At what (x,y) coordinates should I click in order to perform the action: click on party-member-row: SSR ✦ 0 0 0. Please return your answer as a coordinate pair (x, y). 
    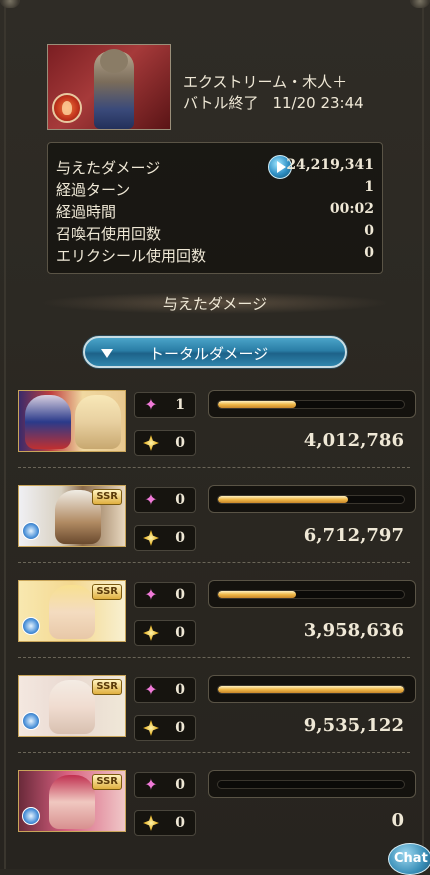
    Looking at the image, I should click on (217, 803).